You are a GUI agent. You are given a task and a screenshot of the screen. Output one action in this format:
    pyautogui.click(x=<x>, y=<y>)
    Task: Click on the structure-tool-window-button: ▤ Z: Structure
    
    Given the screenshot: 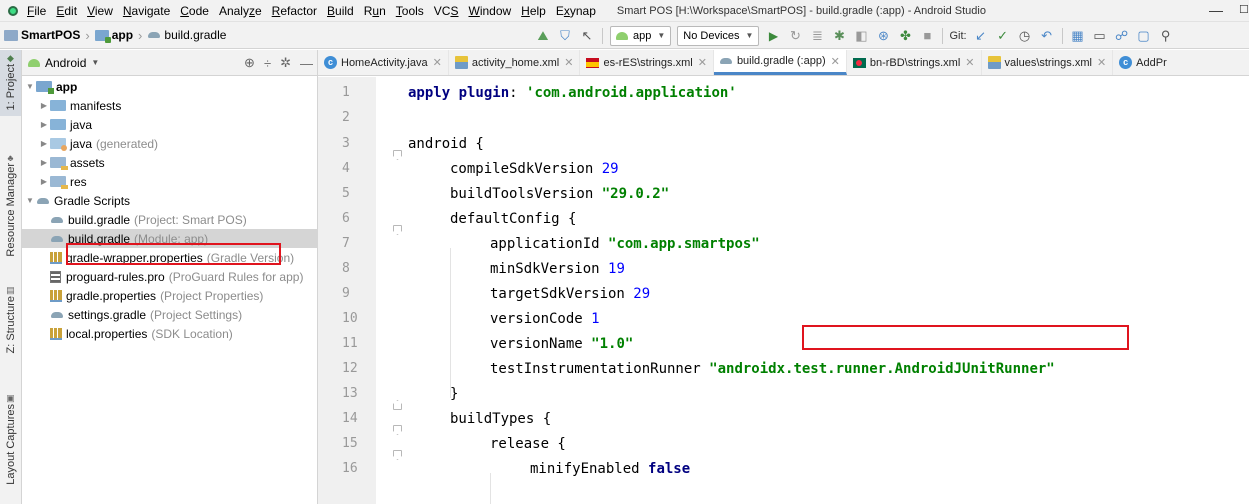 What is the action you would take?
    pyautogui.click(x=10, y=325)
    